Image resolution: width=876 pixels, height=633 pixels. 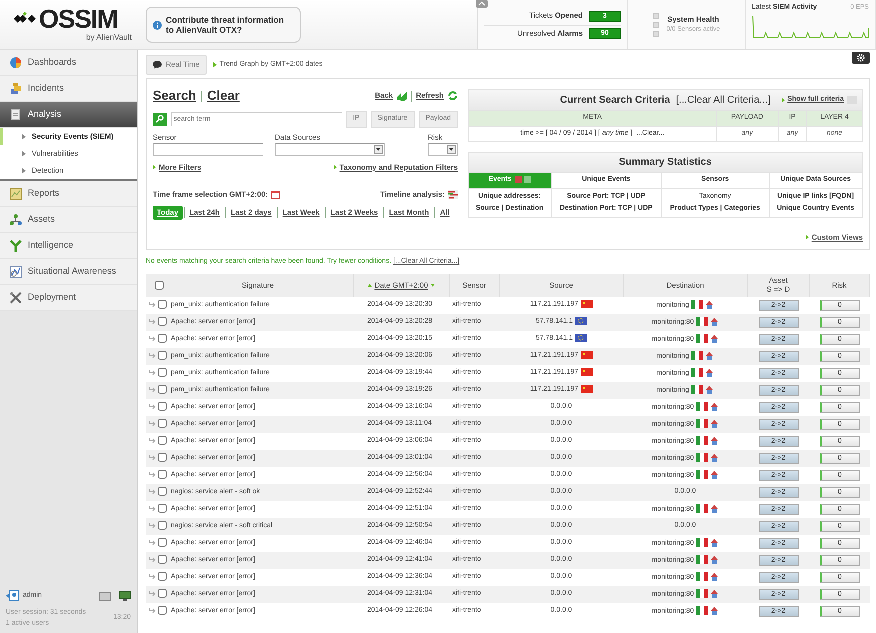 I want to click on user-icon, so click(x=13, y=596).